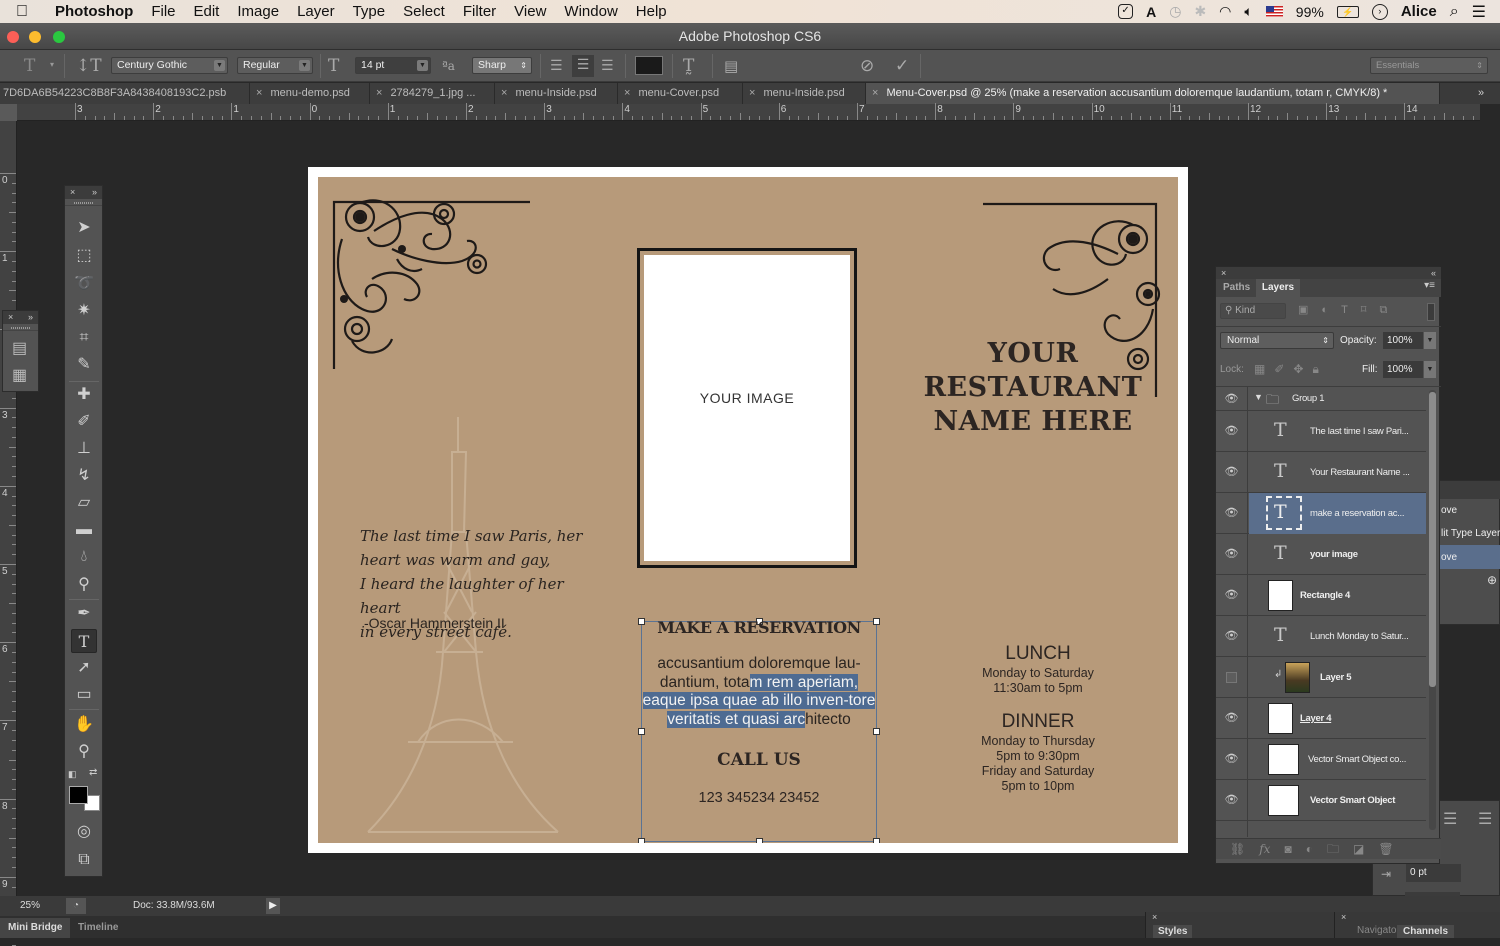 Image resolution: width=1500 pixels, height=946 pixels. I want to click on us-flag-icon, so click(1274, 11).